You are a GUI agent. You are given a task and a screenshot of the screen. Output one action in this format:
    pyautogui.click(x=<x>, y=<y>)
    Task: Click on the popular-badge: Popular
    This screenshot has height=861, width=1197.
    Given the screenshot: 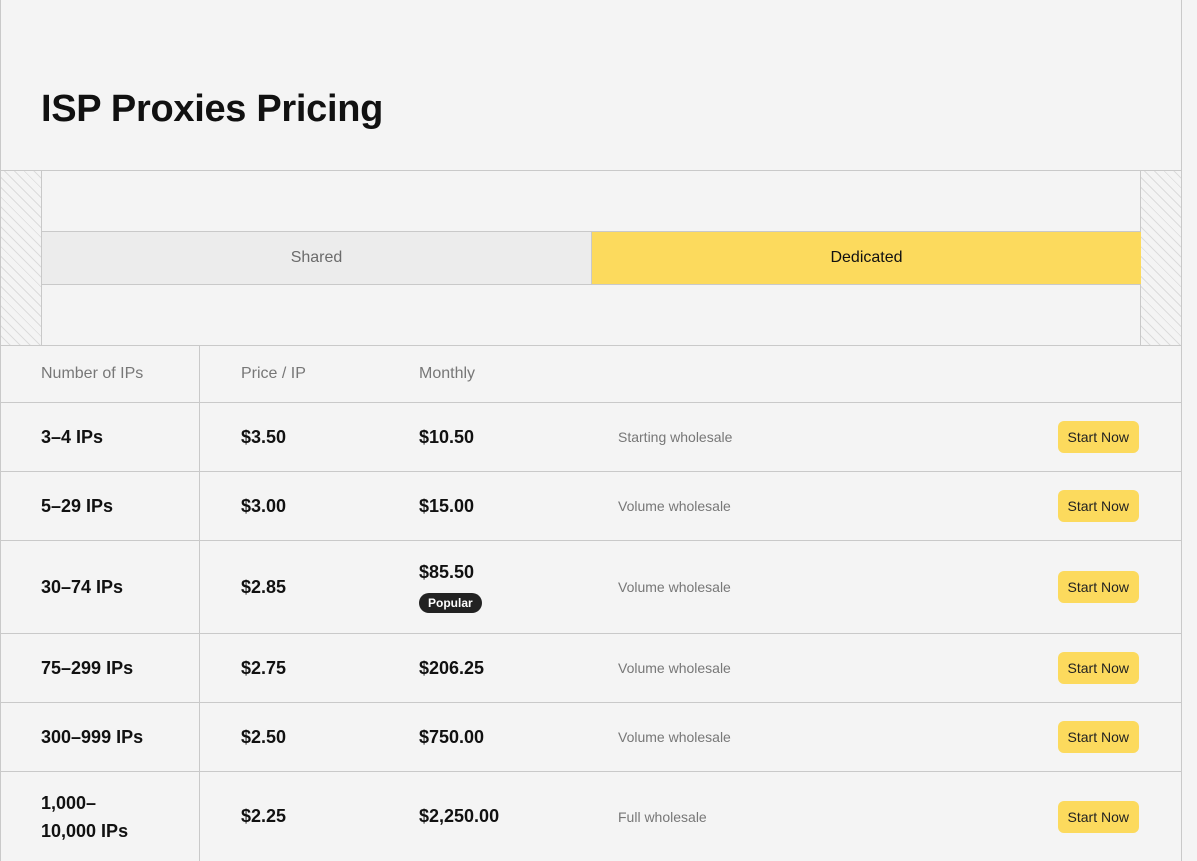 What is the action you would take?
    pyautogui.click(x=450, y=602)
    